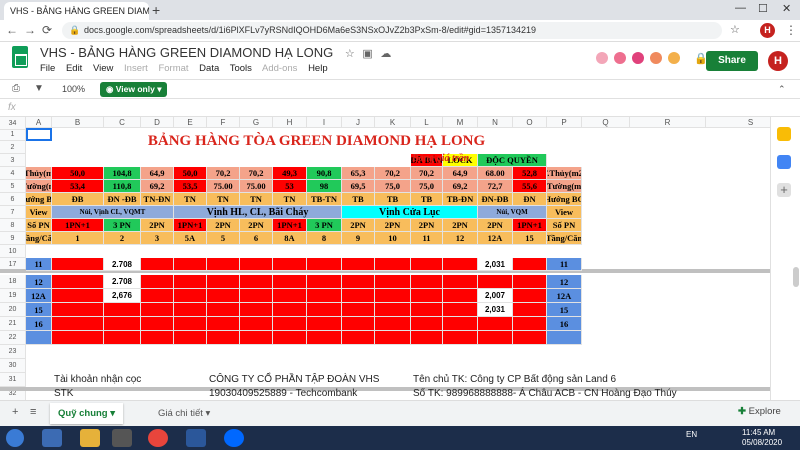  Describe the element at coordinates (30, 30) in the screenshot. I see `forward-icon: →` at that location.